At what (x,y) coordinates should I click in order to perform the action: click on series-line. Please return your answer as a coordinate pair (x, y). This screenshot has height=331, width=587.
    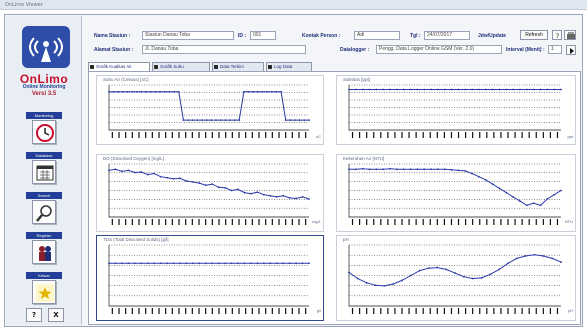
    Looking at the image, I should click on (455, 187).